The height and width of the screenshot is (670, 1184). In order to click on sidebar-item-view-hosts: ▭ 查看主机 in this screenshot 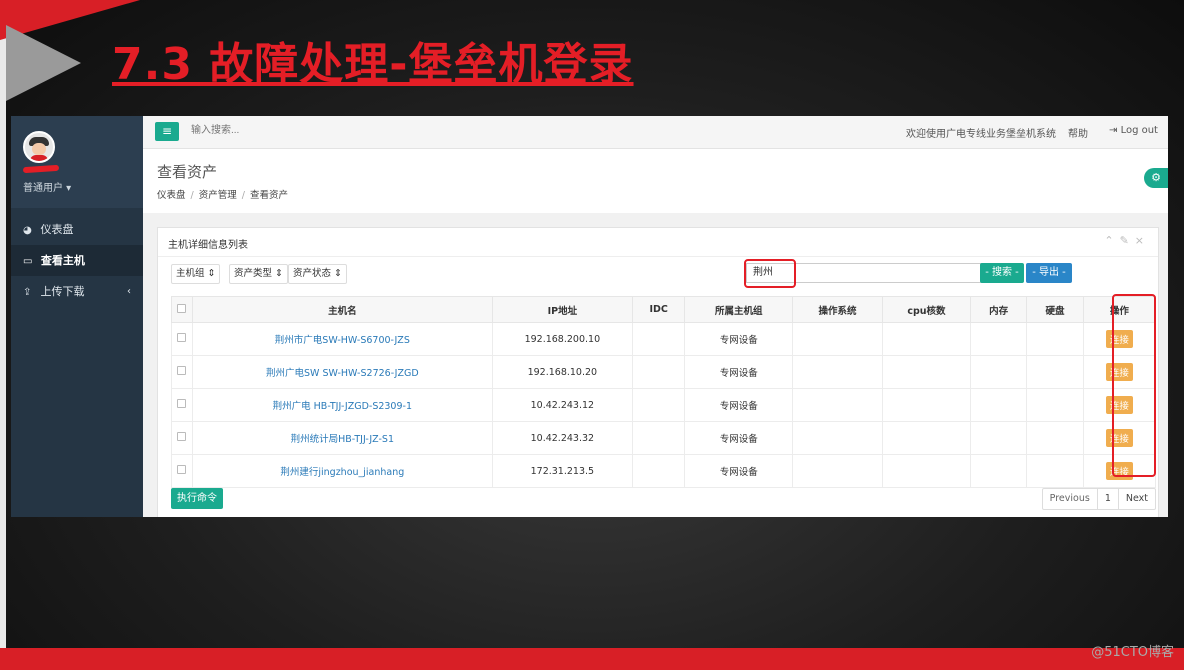, I will do `click(77, 260)`.